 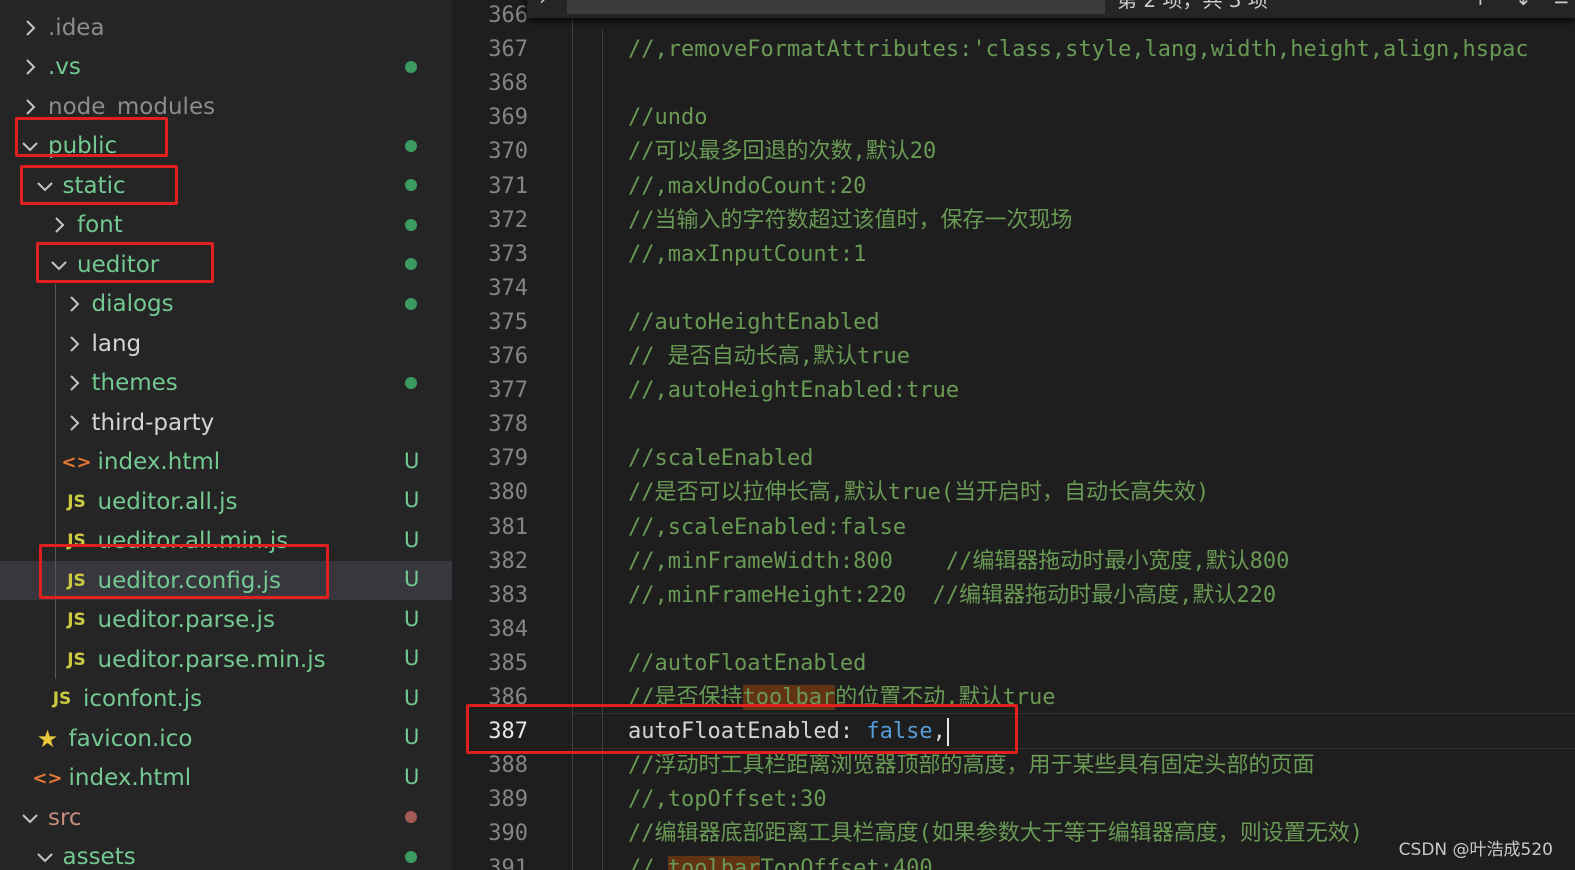 What do you see at coordinates (65, 817) in the screenshot?
I see `explorer-item-label: src` at bounding box center [65, 817].